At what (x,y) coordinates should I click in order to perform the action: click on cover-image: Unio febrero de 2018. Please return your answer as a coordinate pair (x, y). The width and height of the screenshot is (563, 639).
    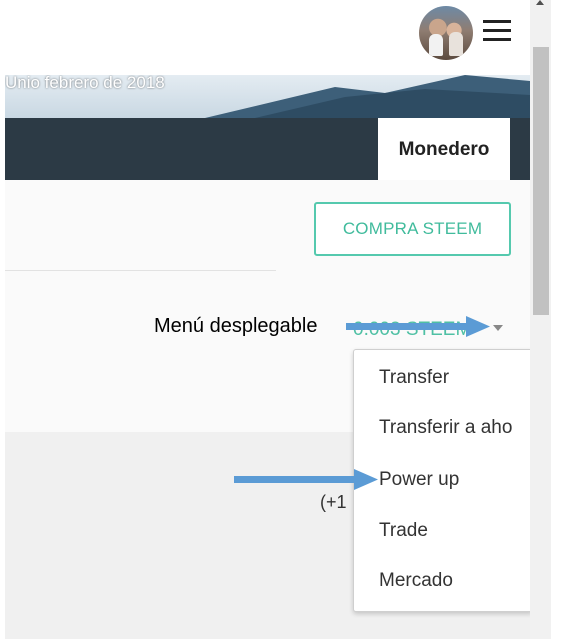
    Looking at the image, I should click on (267, 96).